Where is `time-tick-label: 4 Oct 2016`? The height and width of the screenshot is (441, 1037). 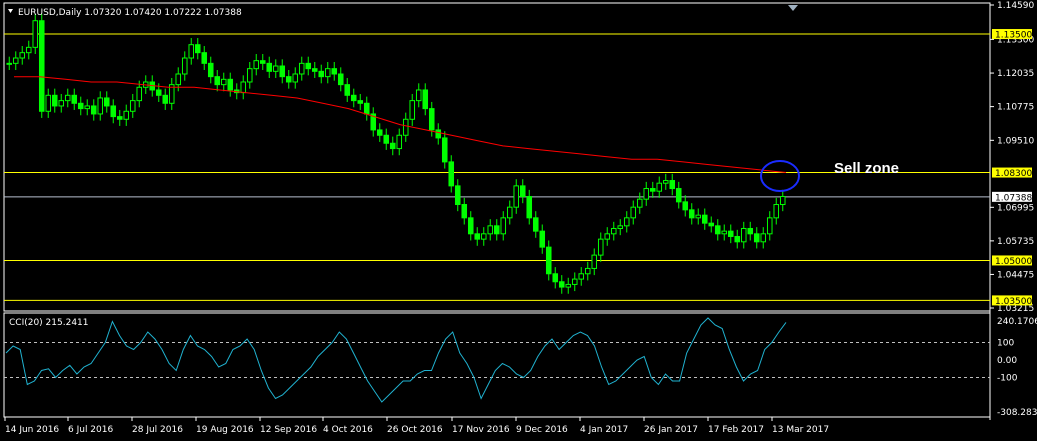
time-tick-label: 4 Oct 2016 is located at coordinates (348, 430).